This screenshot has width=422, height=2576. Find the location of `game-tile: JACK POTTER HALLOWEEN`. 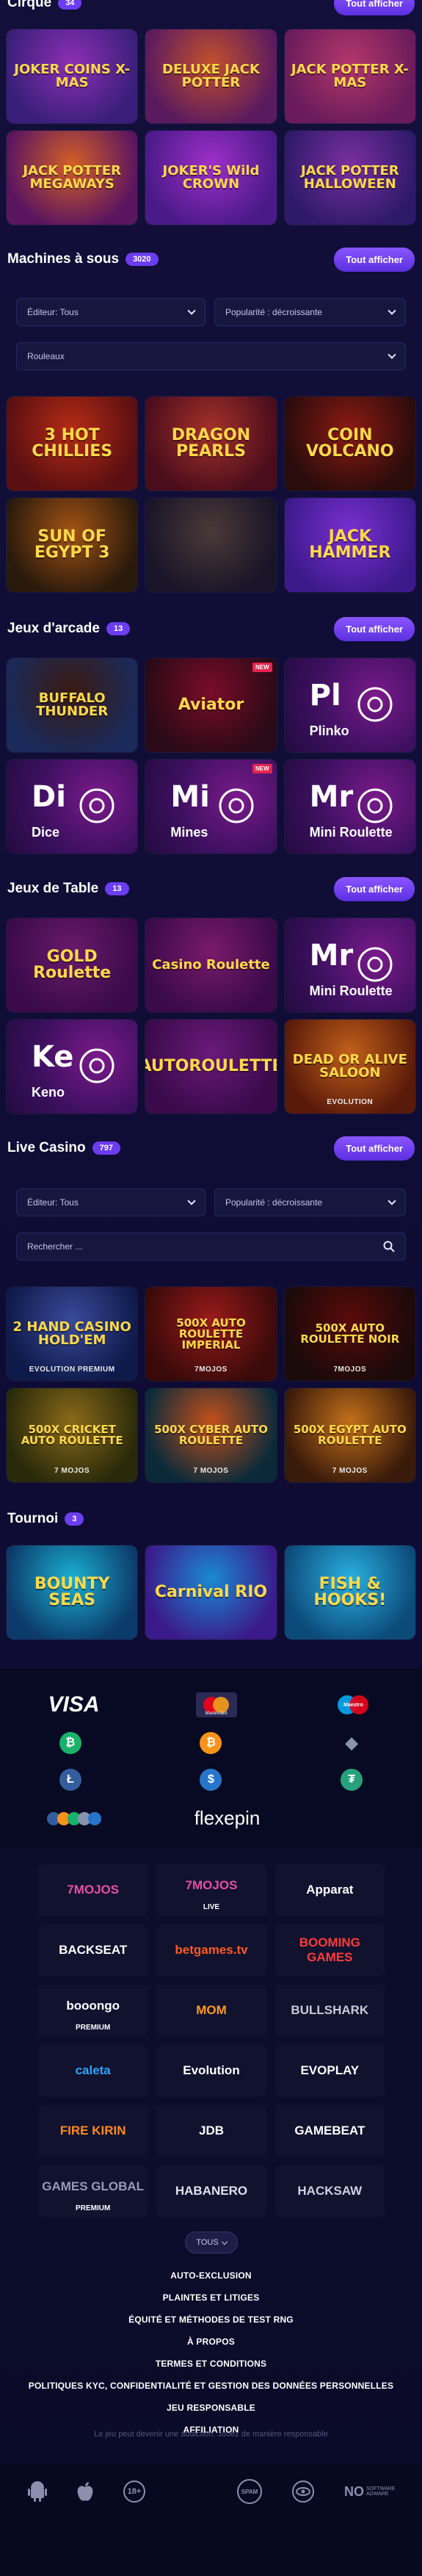

game-tile: JACK POTTER HALLOWEEN is located at coordinates (350, 178).